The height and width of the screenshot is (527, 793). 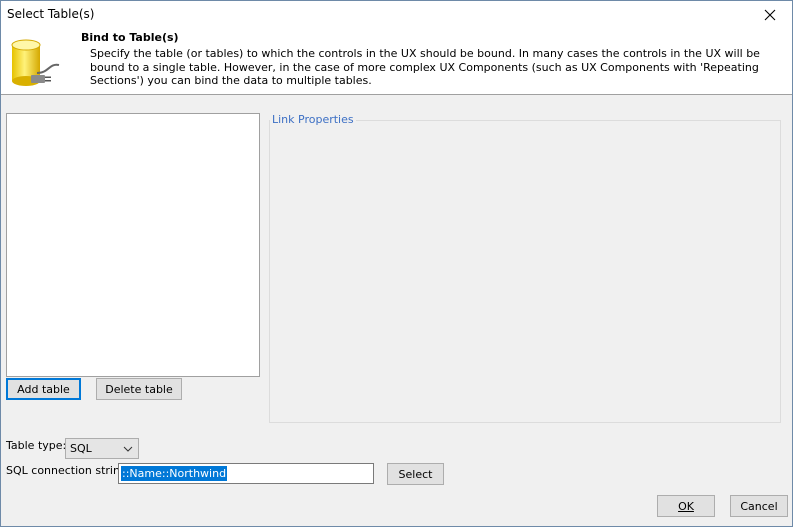 What do you see at coordinates (43, 389) in the screenshot?
I see `add-table-button: Add table` at bounding box center [43, 389].